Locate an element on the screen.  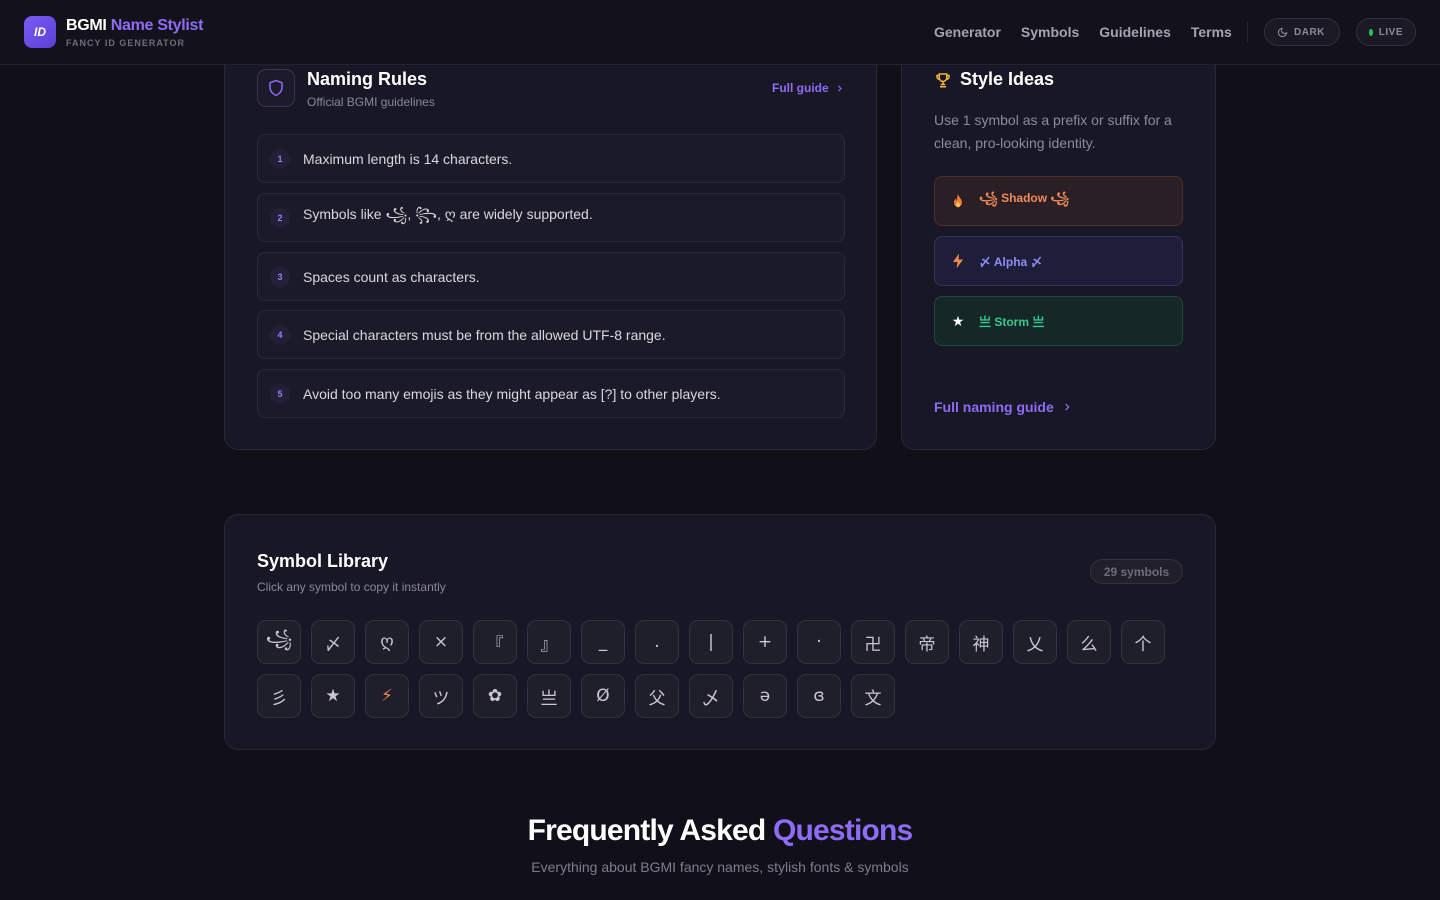
symbol-button: 乂 is located at coordinates (1035, 642).